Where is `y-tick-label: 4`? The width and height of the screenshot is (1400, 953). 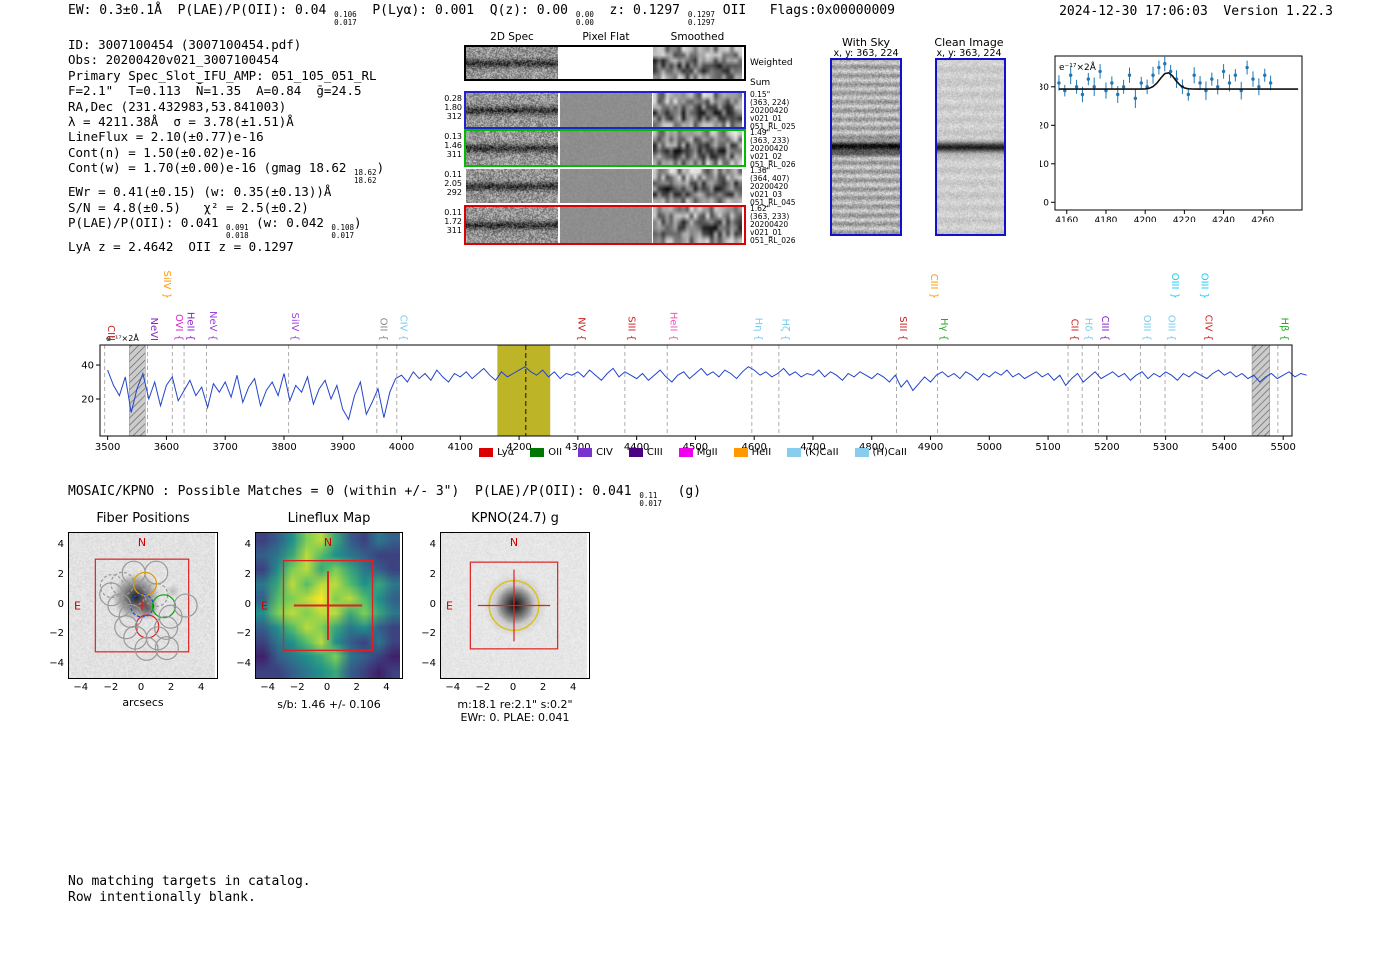 y-tick-label: 4 is located at coordinates (60, 544).